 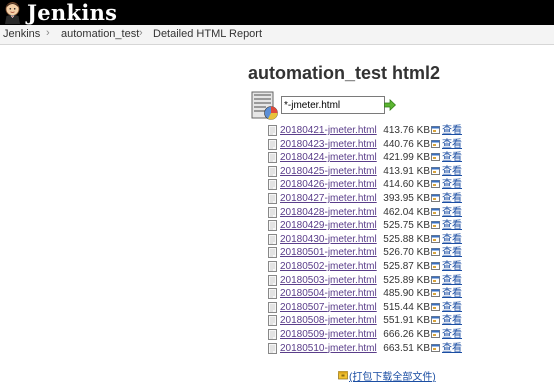 I want to click on file-size: 393.95 KB, so click(x=406, y=198).